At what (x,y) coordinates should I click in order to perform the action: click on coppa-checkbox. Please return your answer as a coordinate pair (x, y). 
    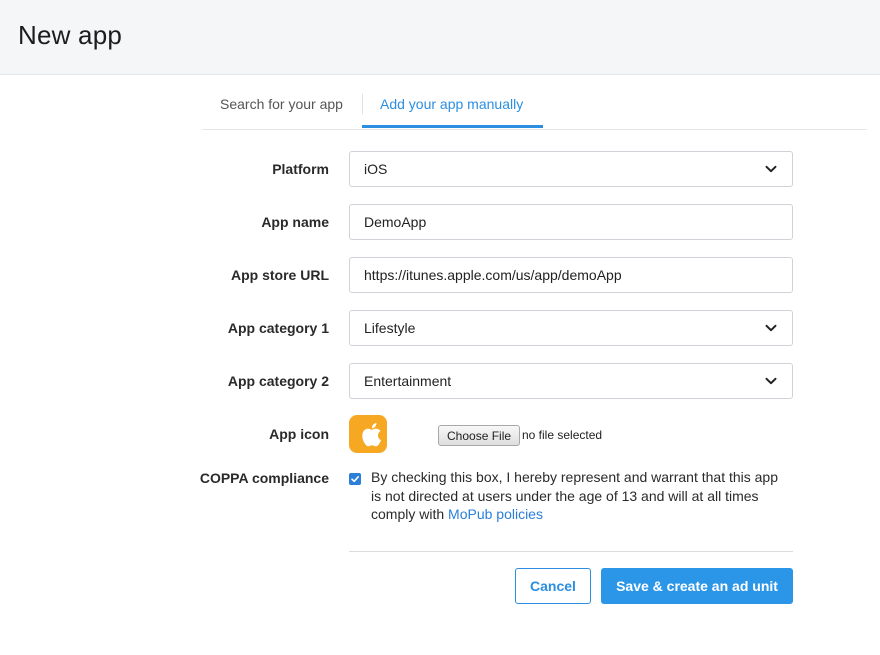
    Looking at the image, I should click on (355, 479).